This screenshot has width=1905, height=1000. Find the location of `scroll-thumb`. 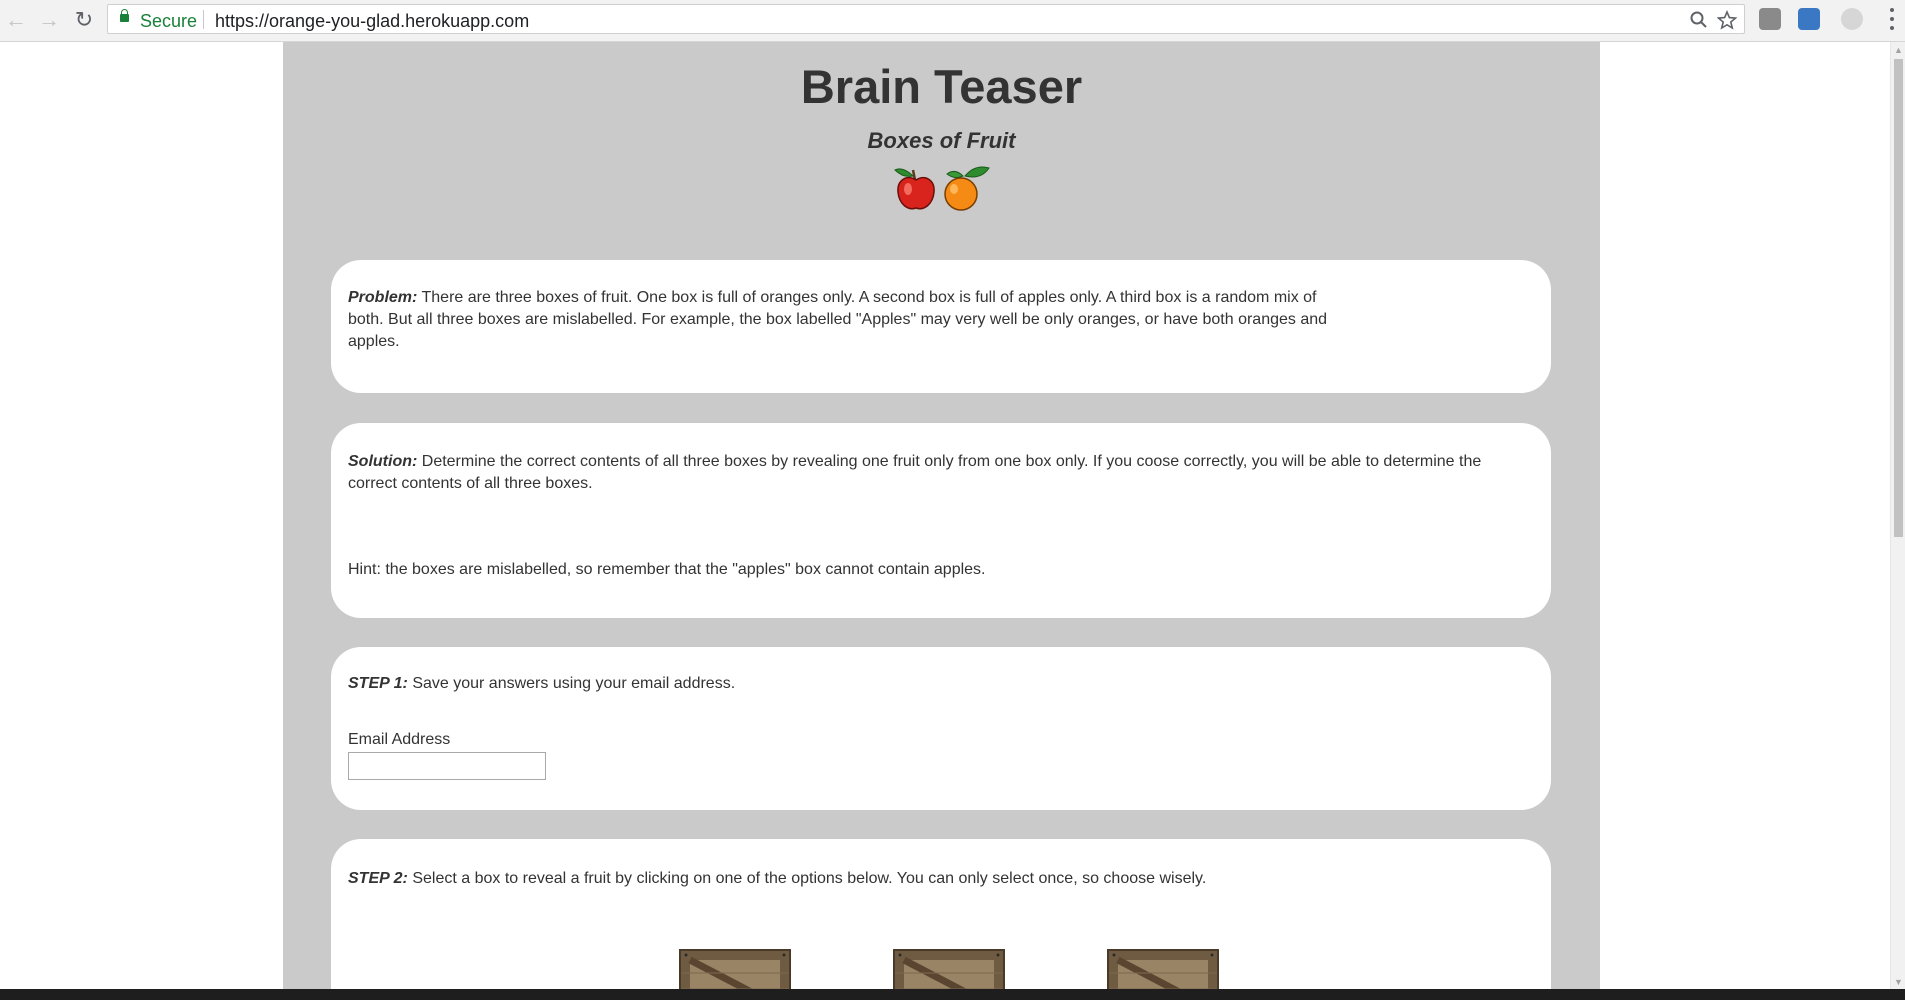

scroll-thumb is located at coordinates (1898, 298).